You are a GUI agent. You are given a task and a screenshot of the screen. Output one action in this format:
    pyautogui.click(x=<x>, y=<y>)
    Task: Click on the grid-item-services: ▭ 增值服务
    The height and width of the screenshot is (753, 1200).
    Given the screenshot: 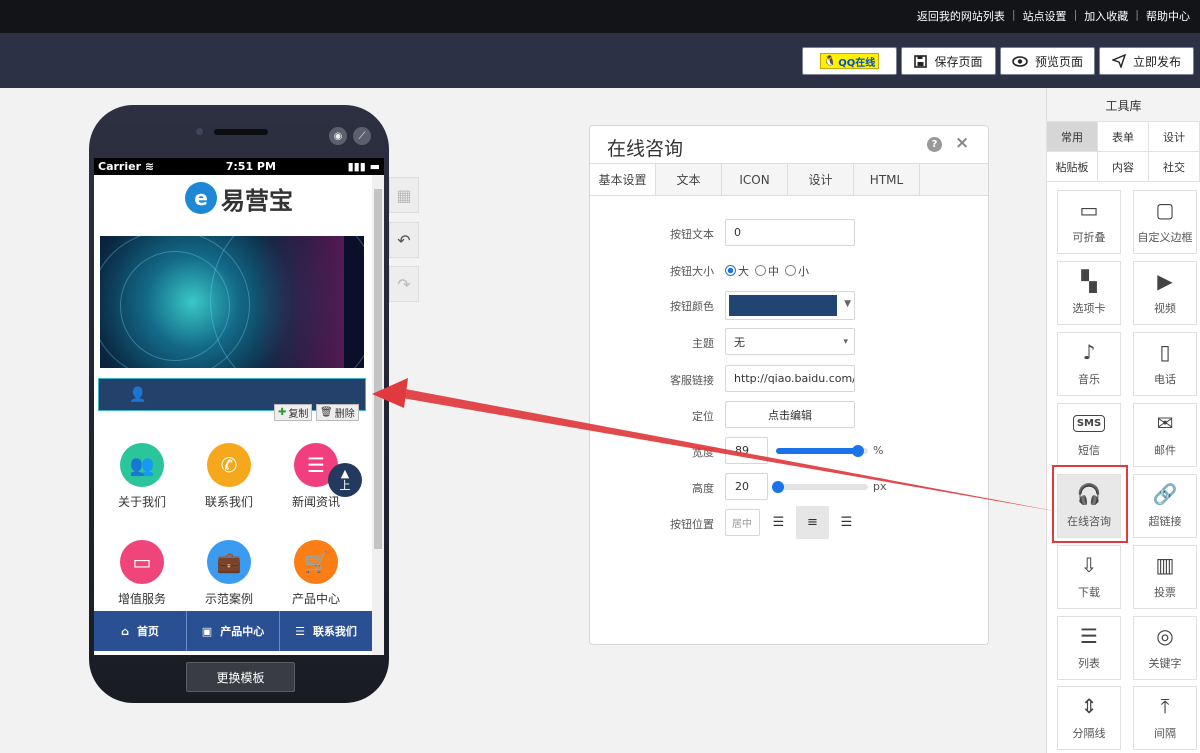 What is the action you would take?
    pyautogui.click(x=142, y=573)
    